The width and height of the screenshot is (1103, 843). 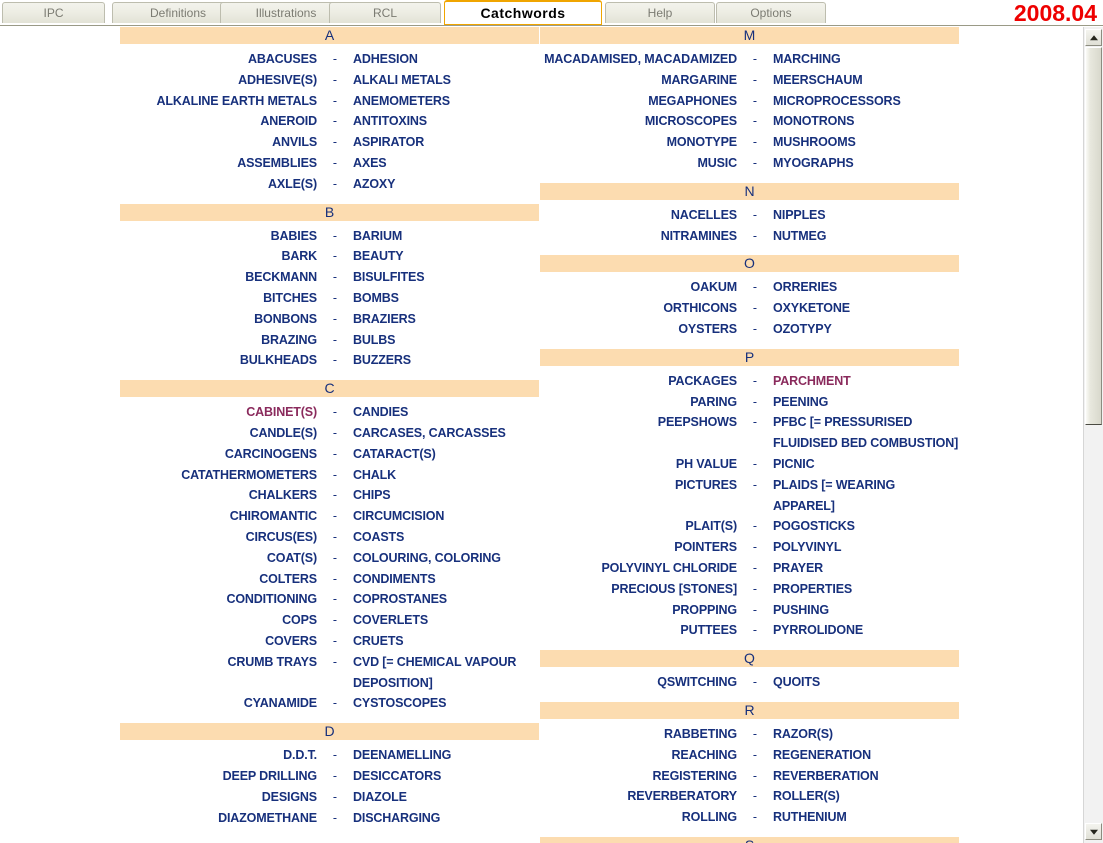 I want to click on catchword-range-start-link: AXLE(S), so click(x=218, y=184).